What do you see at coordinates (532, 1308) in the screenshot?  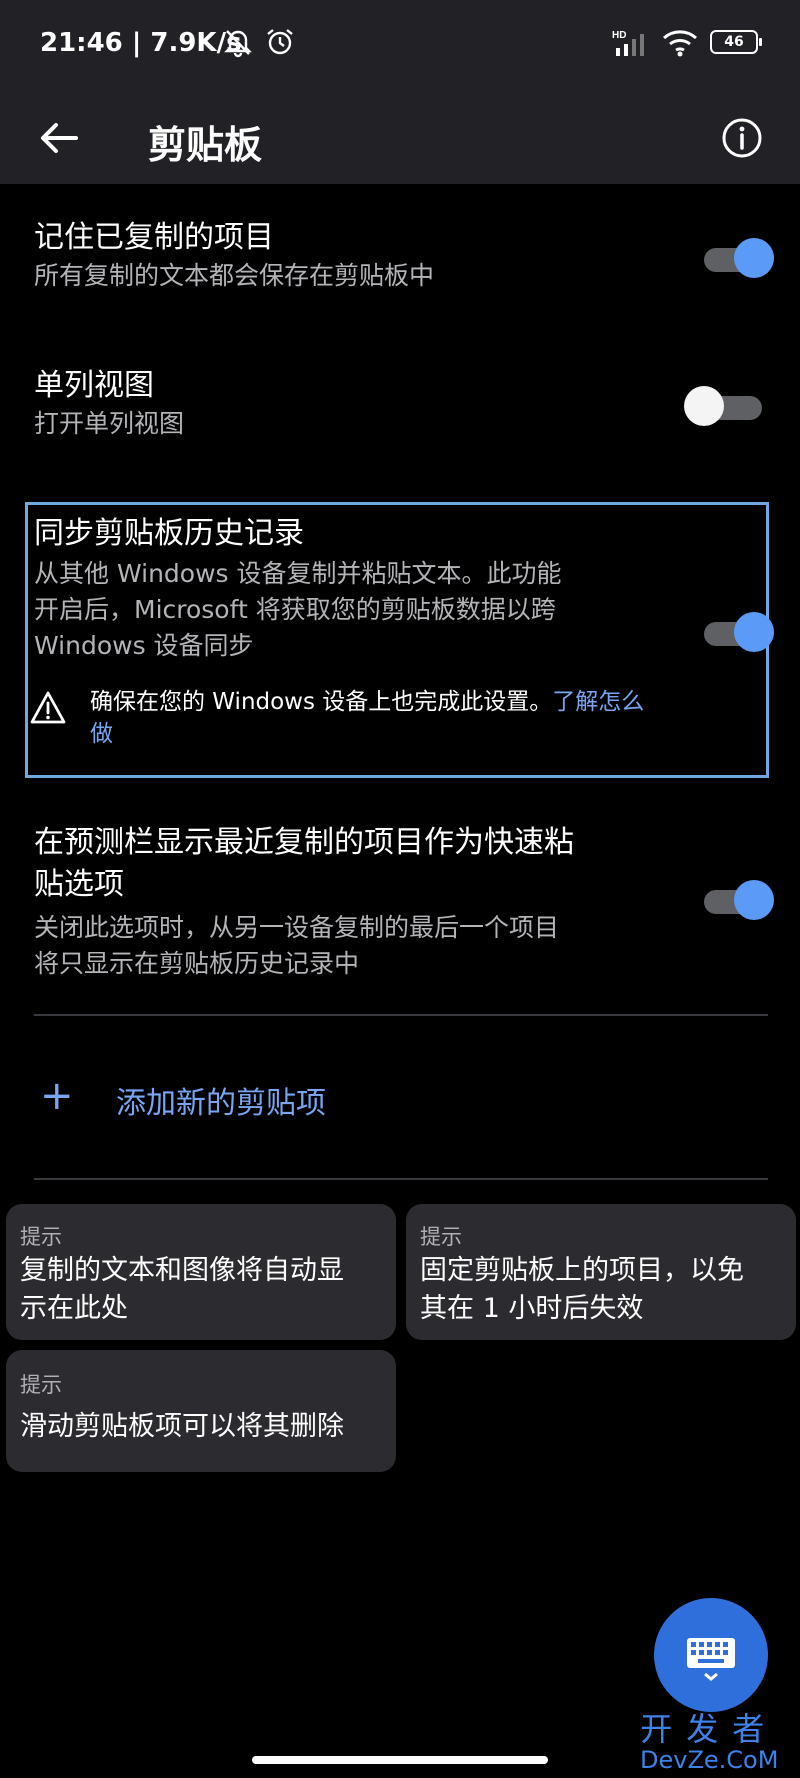 I see `tip-text-line: 其在 1 小时后失效` at bounding box center [532, 1308].